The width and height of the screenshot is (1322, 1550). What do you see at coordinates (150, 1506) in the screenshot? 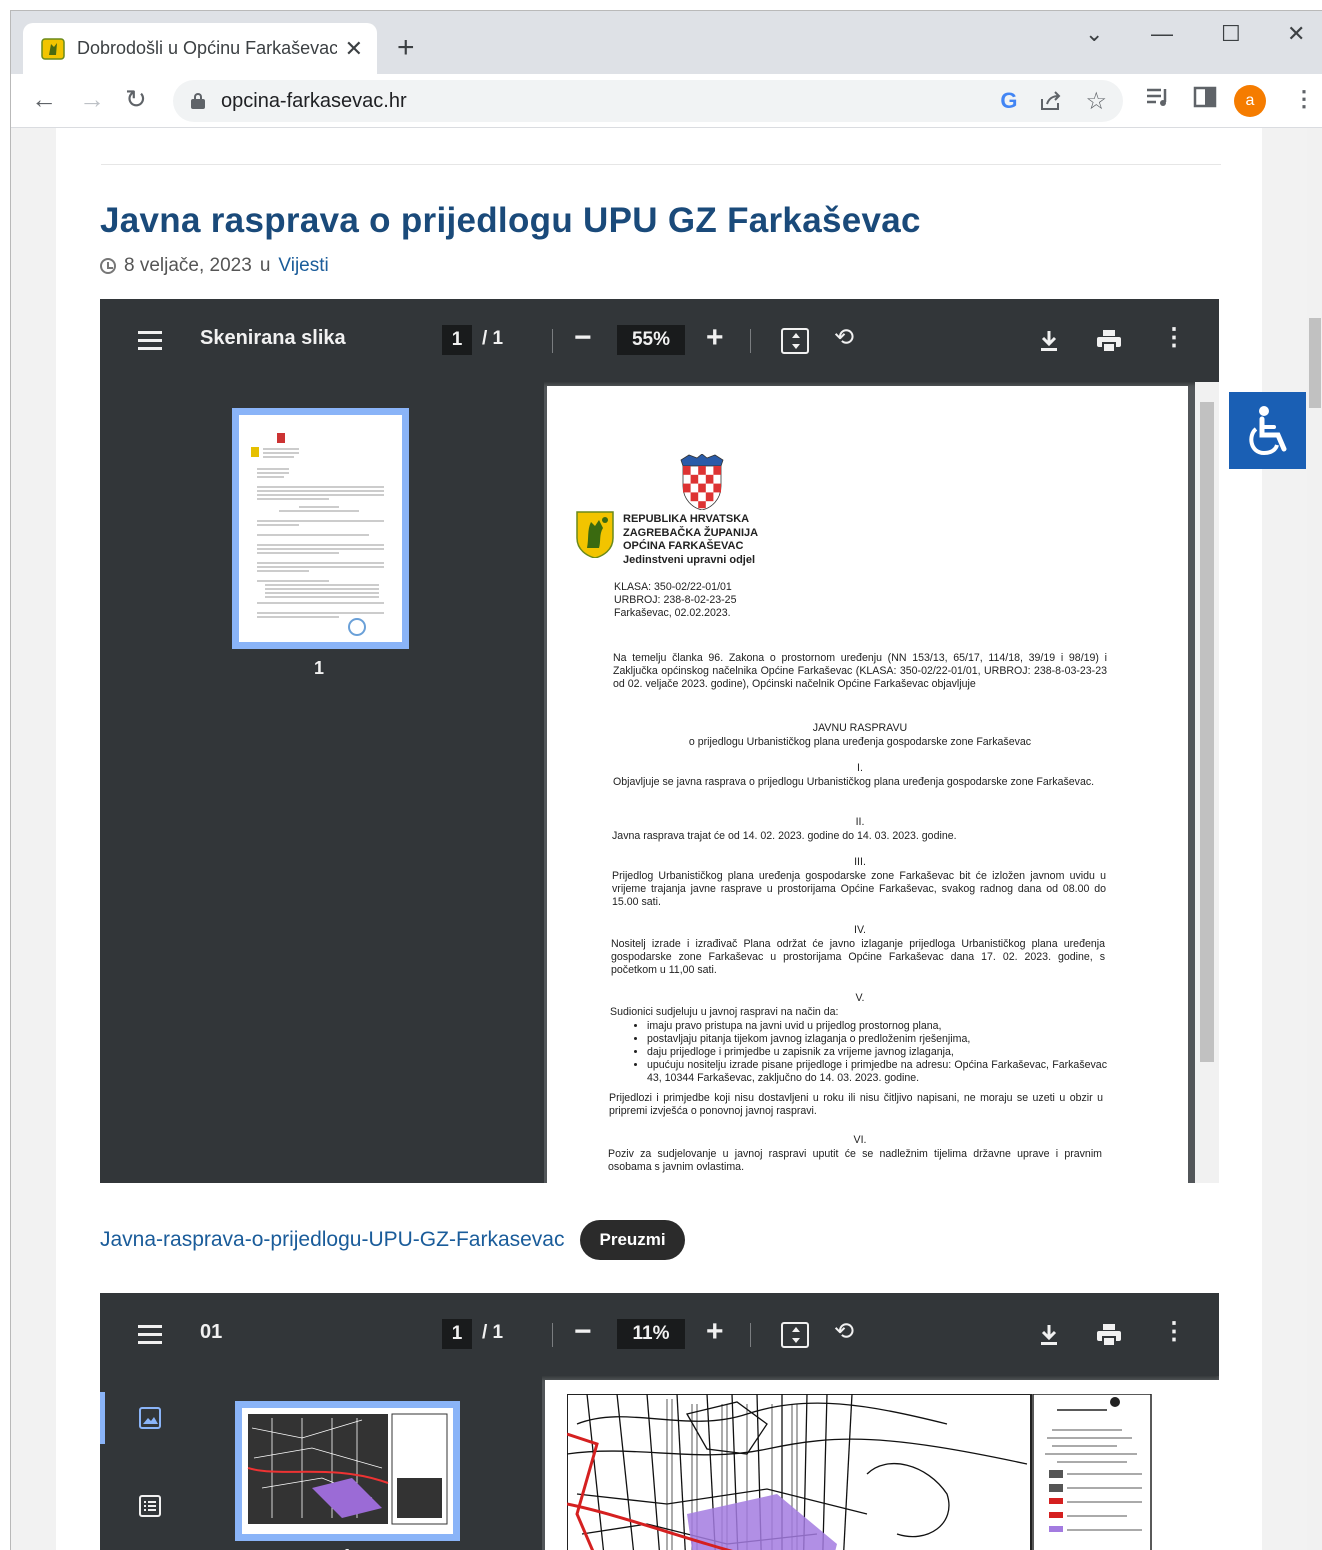
I see `outline-view-icon` at bounding box center [150, 1506].